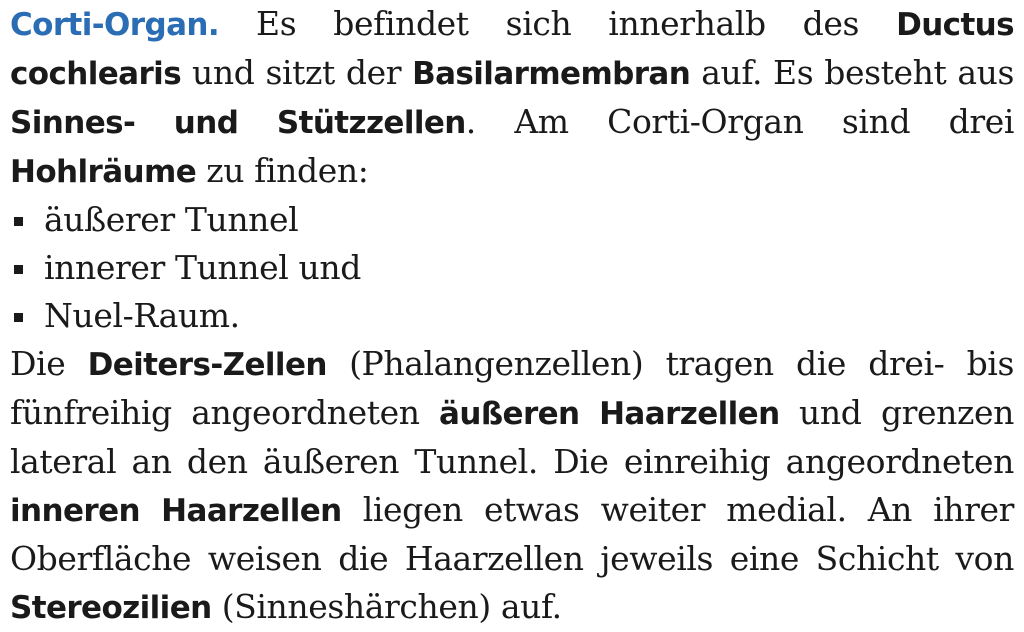 The image size is (1024, 632). What do you see at coordinates (238, 123) in the screenshot?
I see `bold-term-sinnes-stuetzzellen: Sinnes- und Stützzellen` at bounding box center [238, 123].